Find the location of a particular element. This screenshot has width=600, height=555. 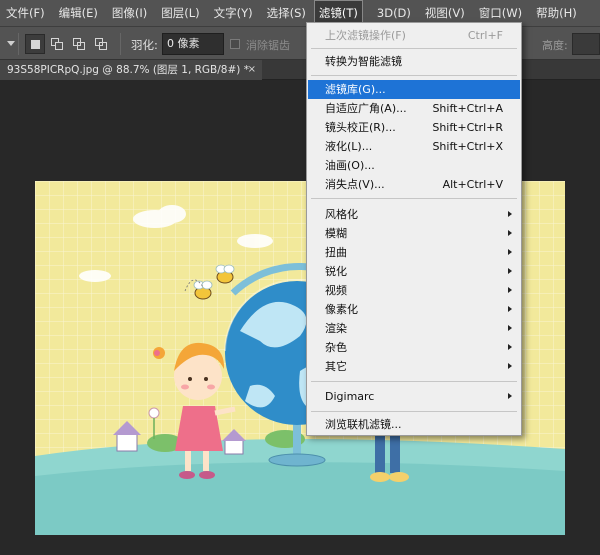

menu-item-label: 上次滤镜操作(F) is located at coordinates (365, 35).